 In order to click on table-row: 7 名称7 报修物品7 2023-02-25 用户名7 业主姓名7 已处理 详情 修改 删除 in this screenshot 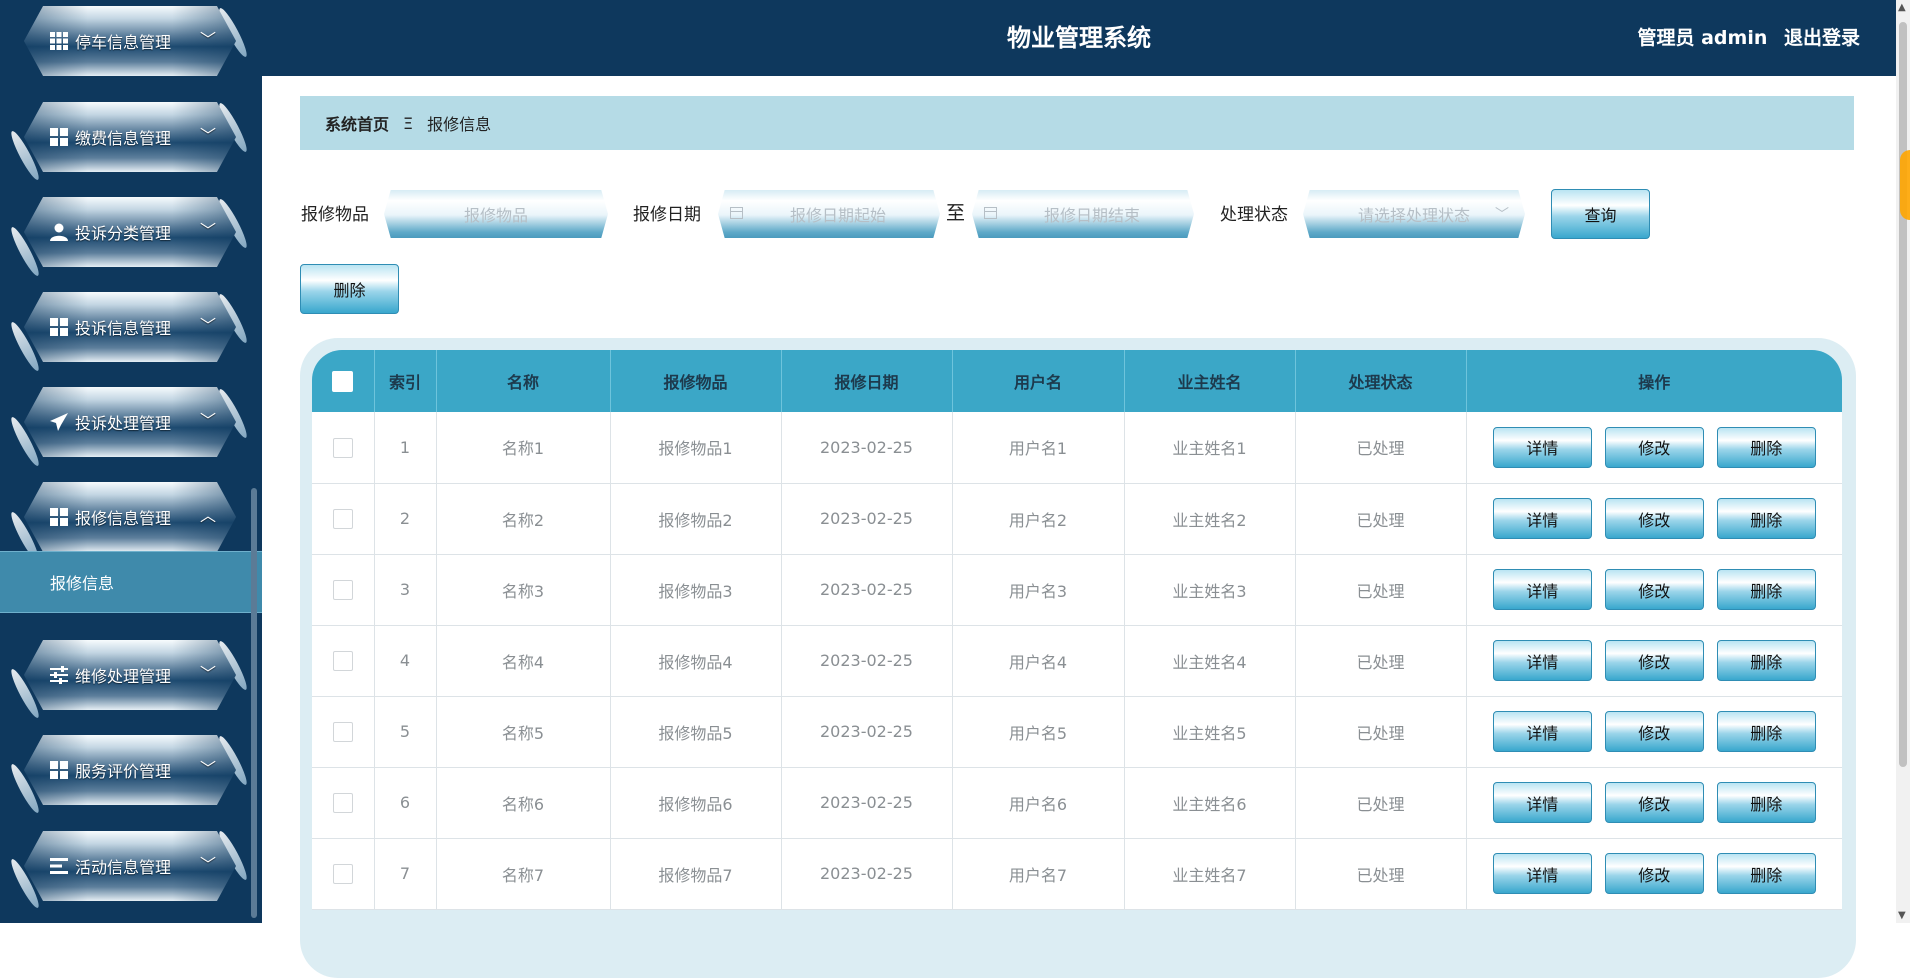, I will do `click(1077, 874)`.